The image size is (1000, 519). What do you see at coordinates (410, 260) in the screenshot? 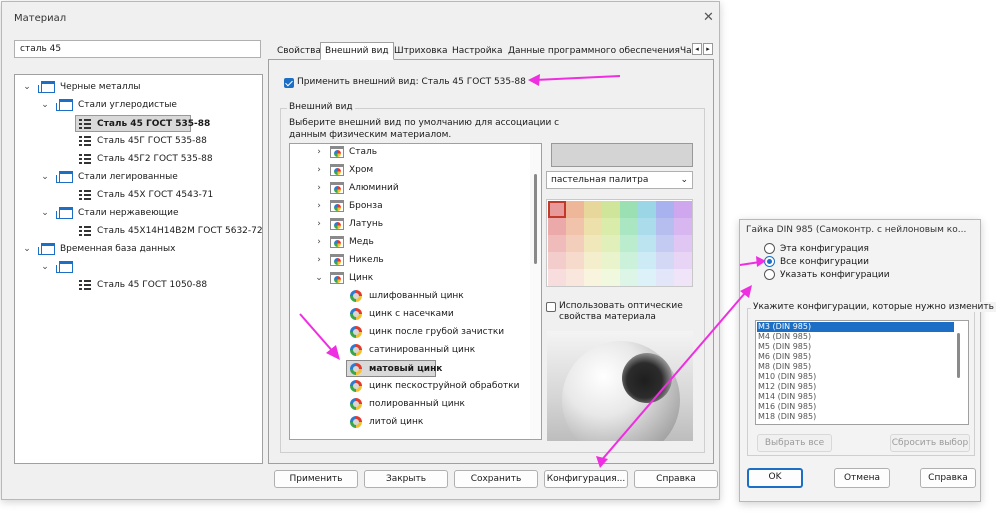
I see `appearance-folder: › Никель` at bounding box center [410, 260].